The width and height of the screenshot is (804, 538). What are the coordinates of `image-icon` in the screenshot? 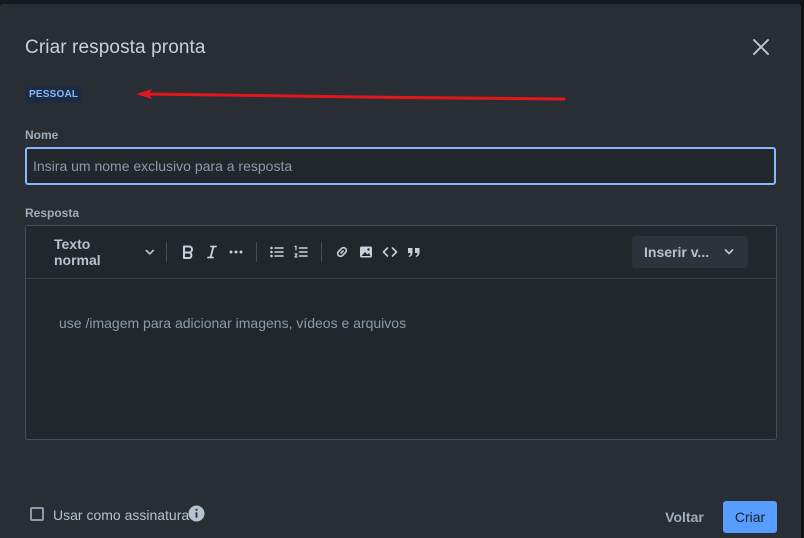 It's located at (366, 252).